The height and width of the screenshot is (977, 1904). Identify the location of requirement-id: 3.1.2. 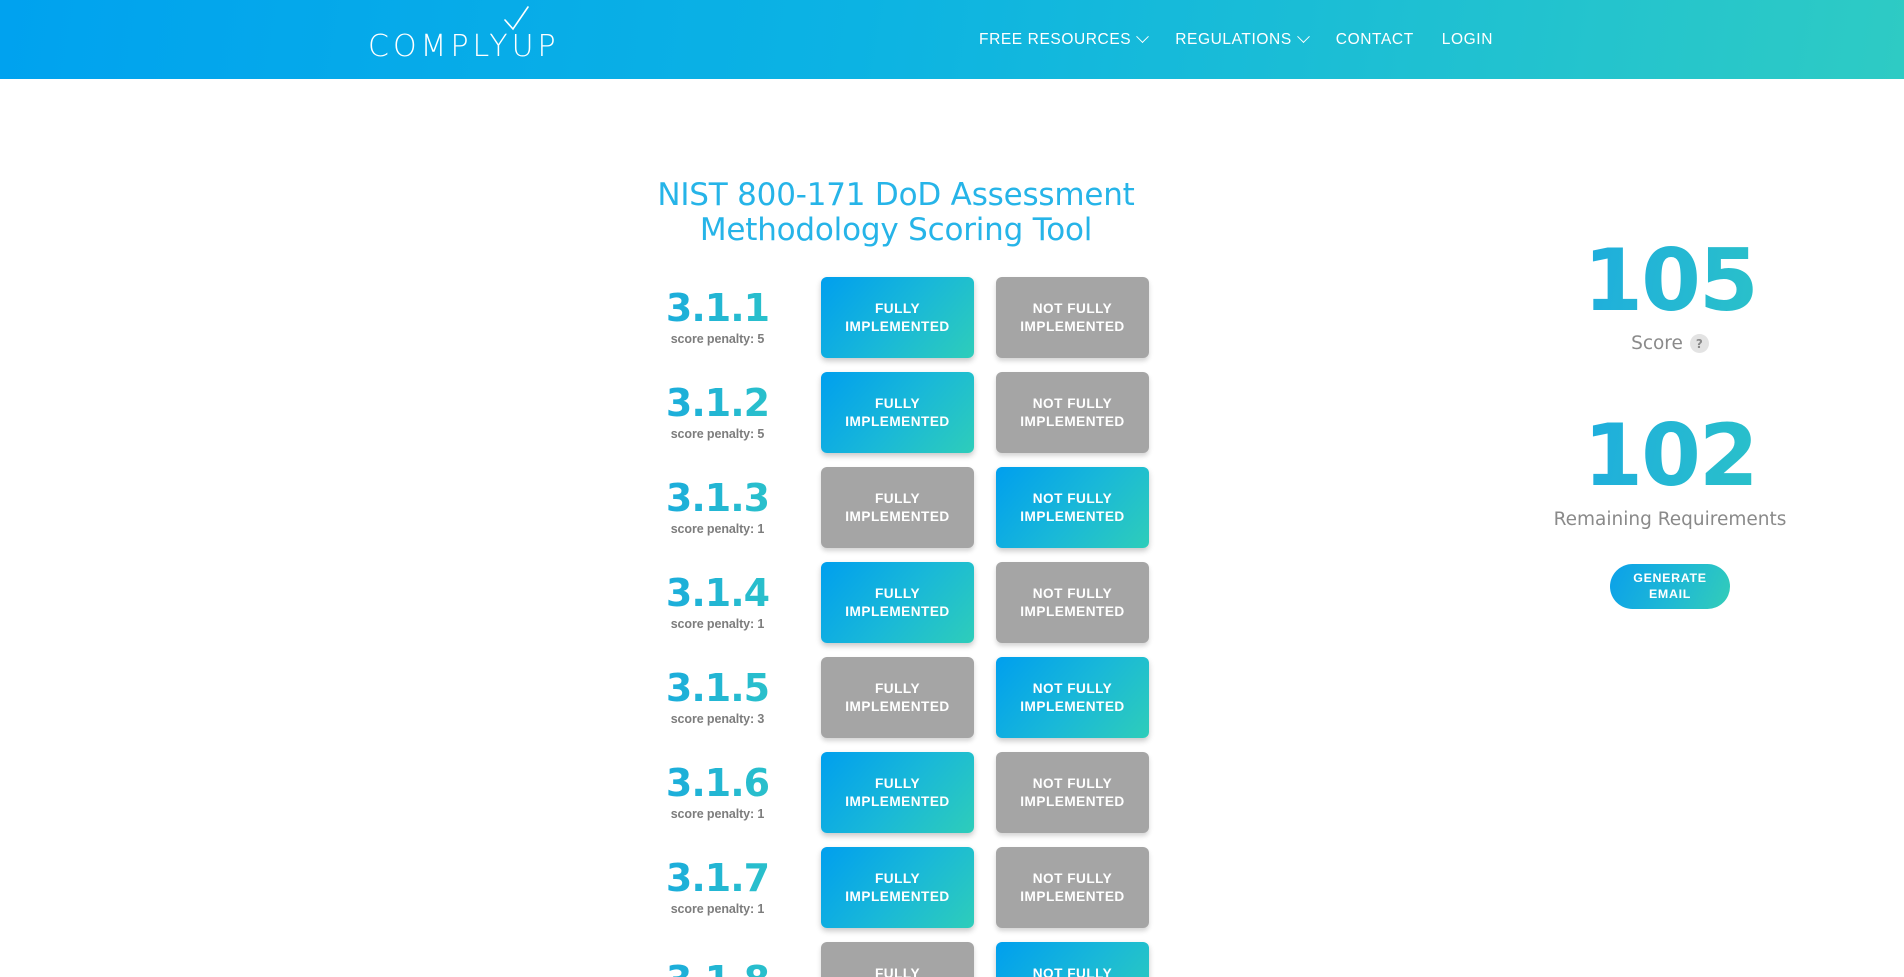
(717, 404).